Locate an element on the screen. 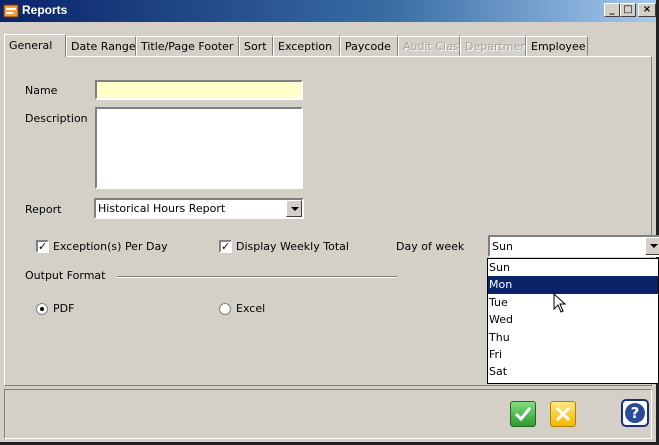 Image resolution: width=659 pixels, height=445 pixels. description-field is located at coordinates (199, 148).